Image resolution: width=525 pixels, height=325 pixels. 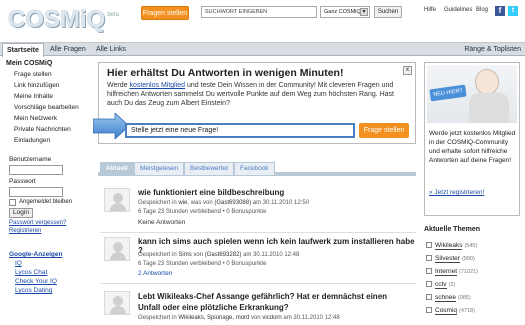 What do you see at coordinates (492, 49) in the screenshot?
I see `ranks-link: Ränge & Toplisten` at bounding box center [492, 49].